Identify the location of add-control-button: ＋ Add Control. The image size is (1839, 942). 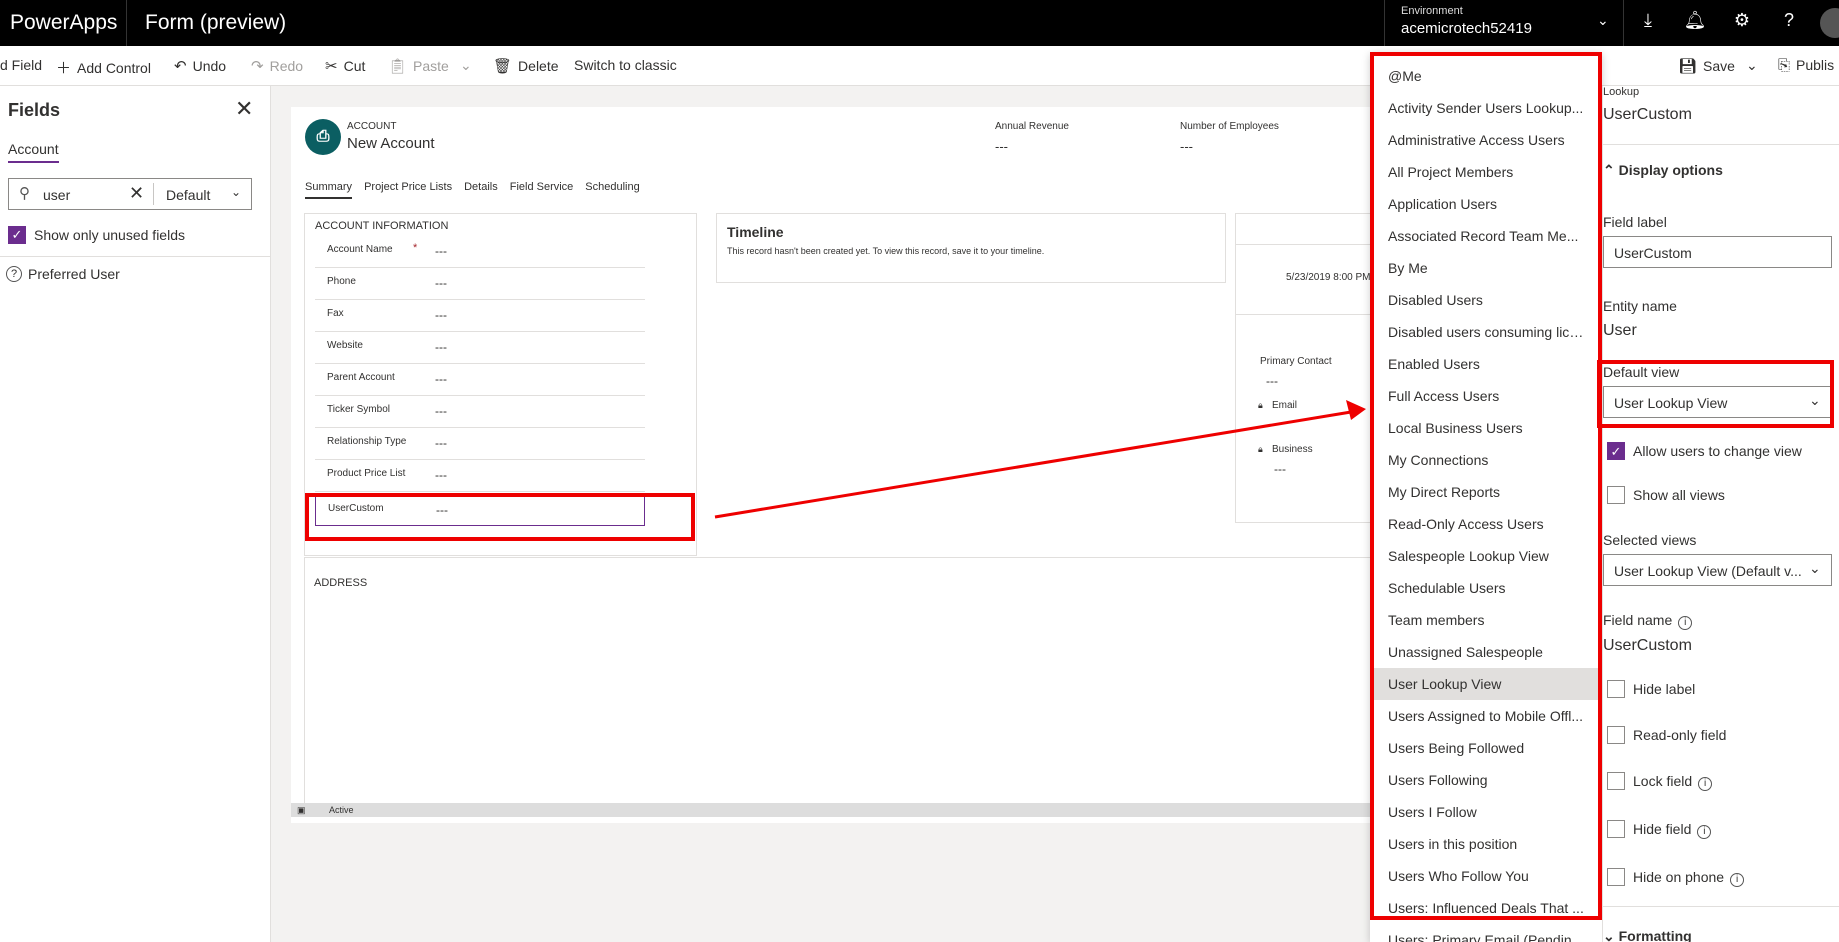
(103, 67).